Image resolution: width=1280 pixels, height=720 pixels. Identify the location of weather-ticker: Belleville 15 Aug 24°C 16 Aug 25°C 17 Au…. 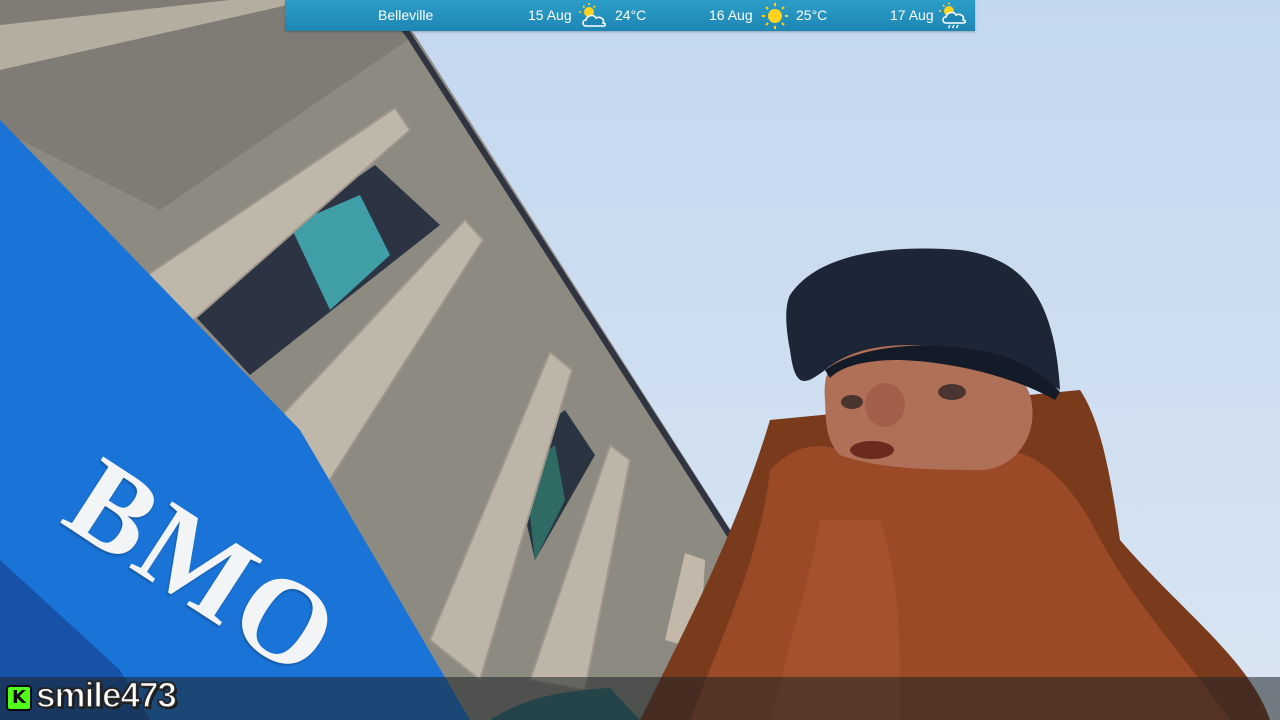
(630, 15).